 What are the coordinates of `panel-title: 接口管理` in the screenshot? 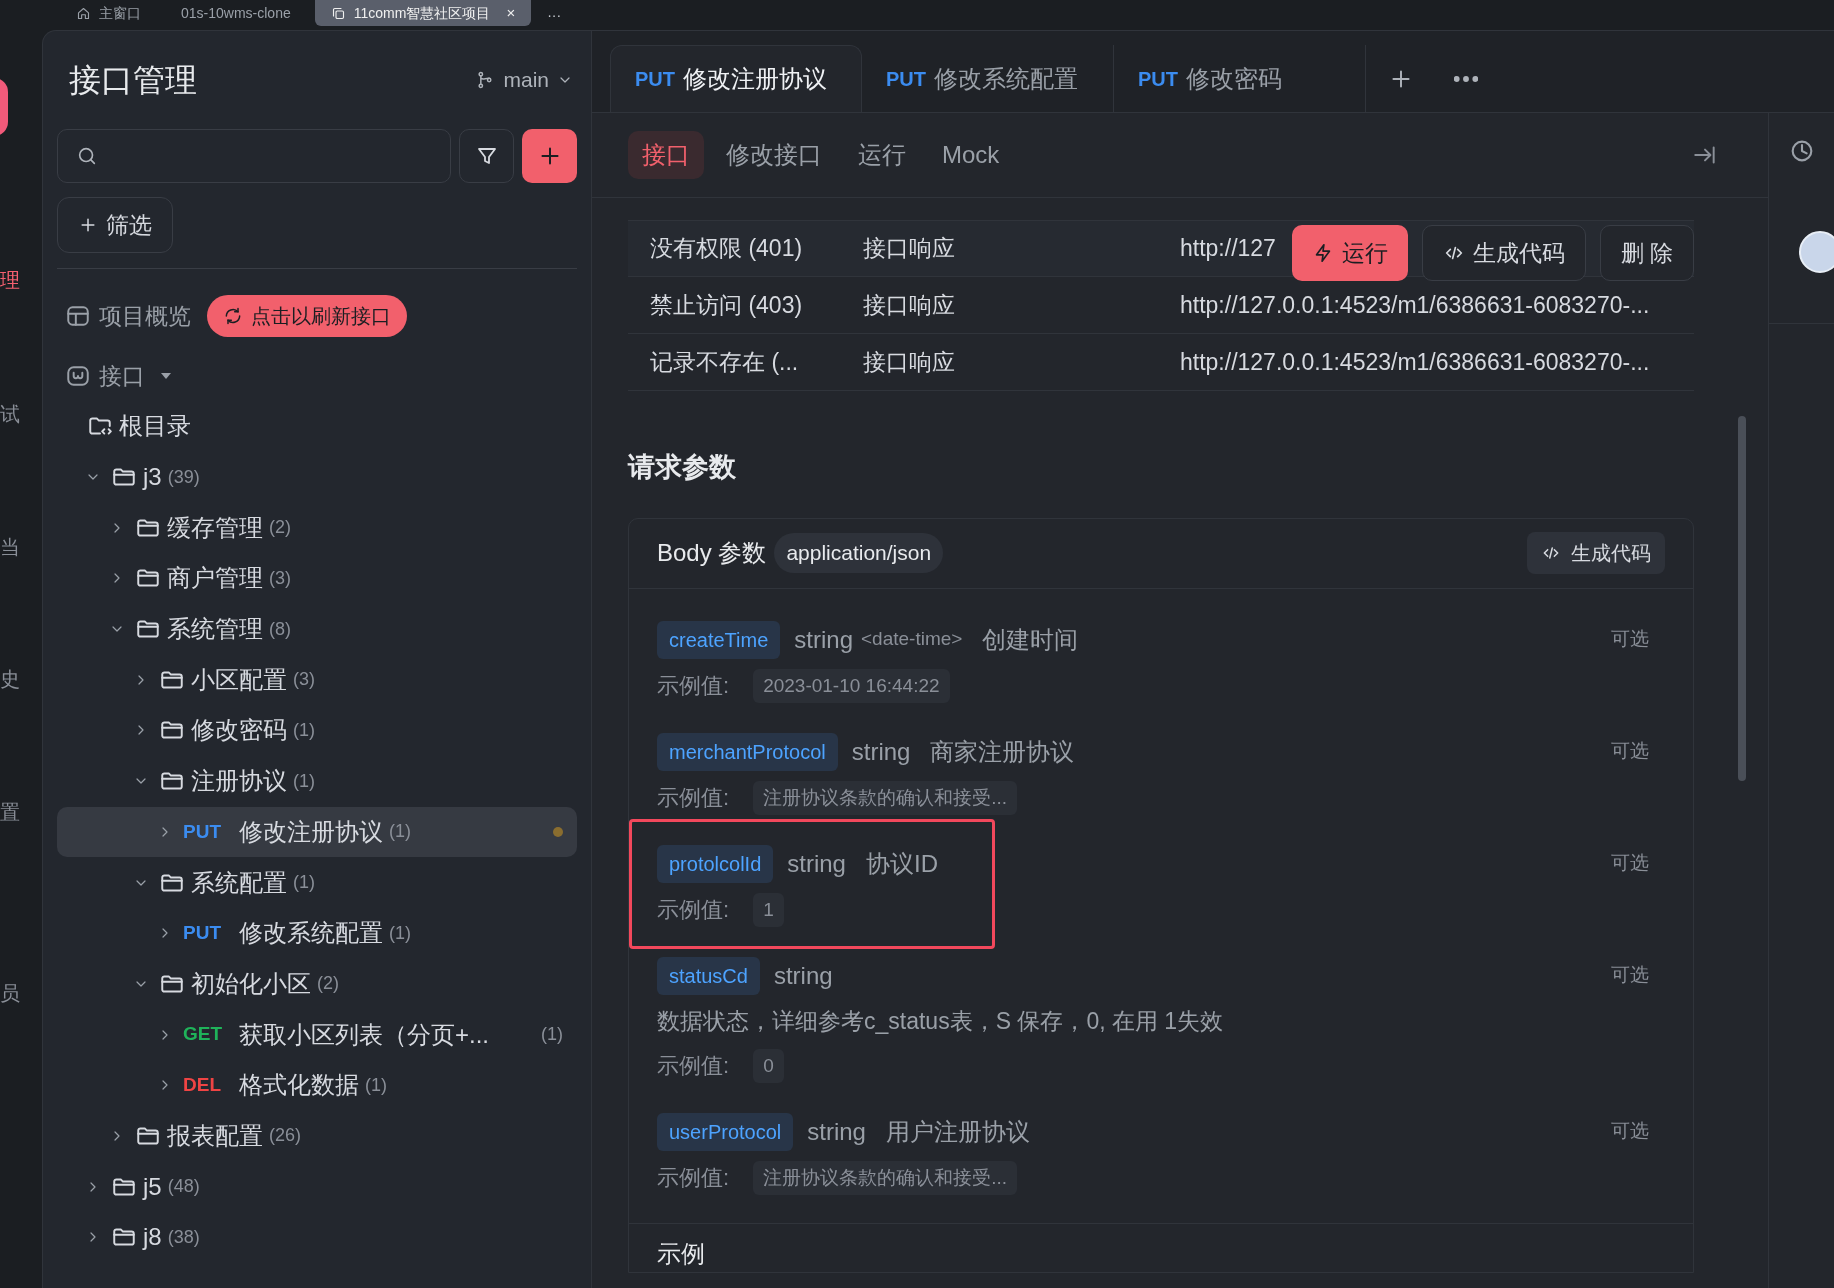 It's located at (133, 80).